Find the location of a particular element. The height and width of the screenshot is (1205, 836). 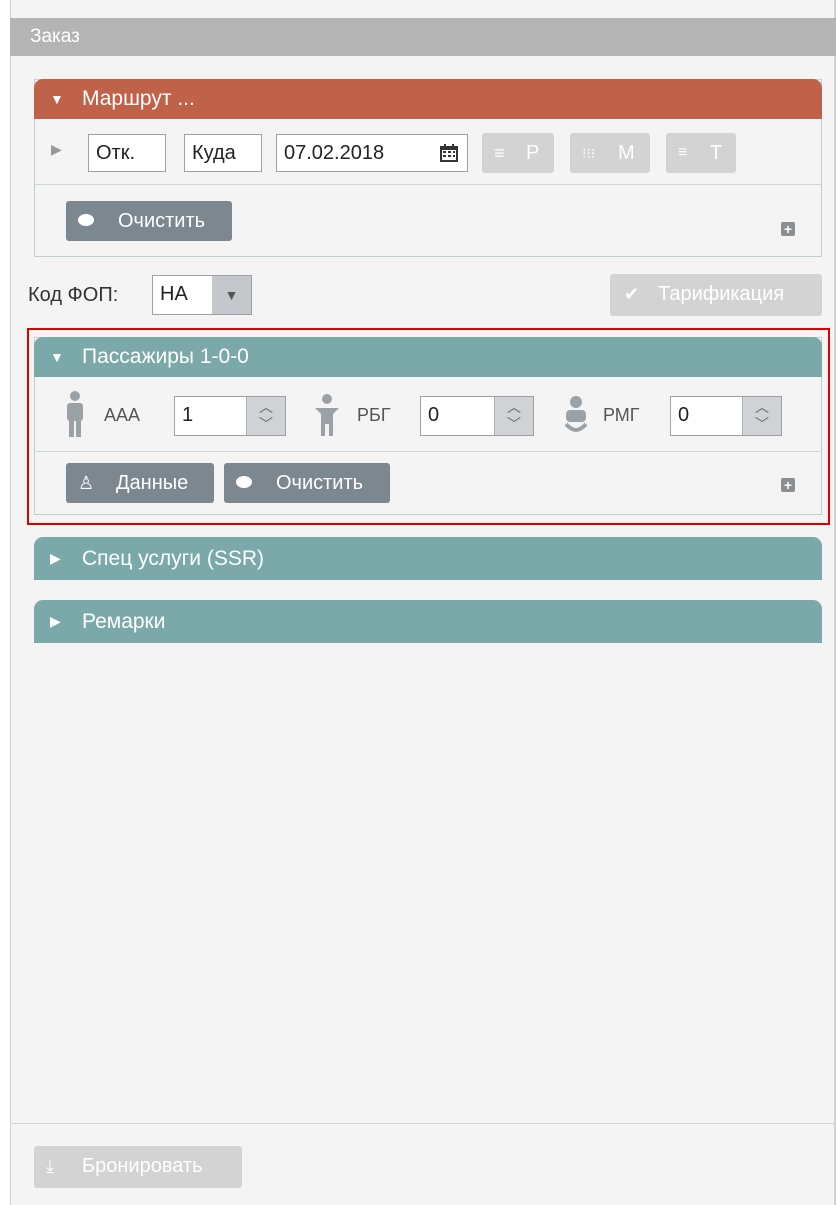

m-button-label: М is located at coordinates (626, 153).